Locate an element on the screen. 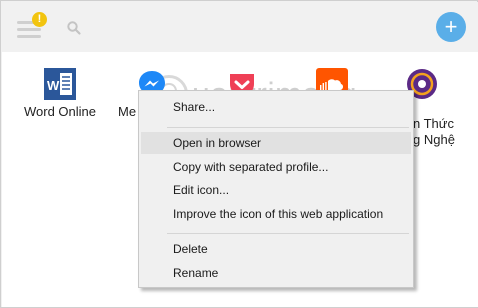 This screenshot has height=308, width=478. menu-item-label: Rename is located at coordinates (196, 273).